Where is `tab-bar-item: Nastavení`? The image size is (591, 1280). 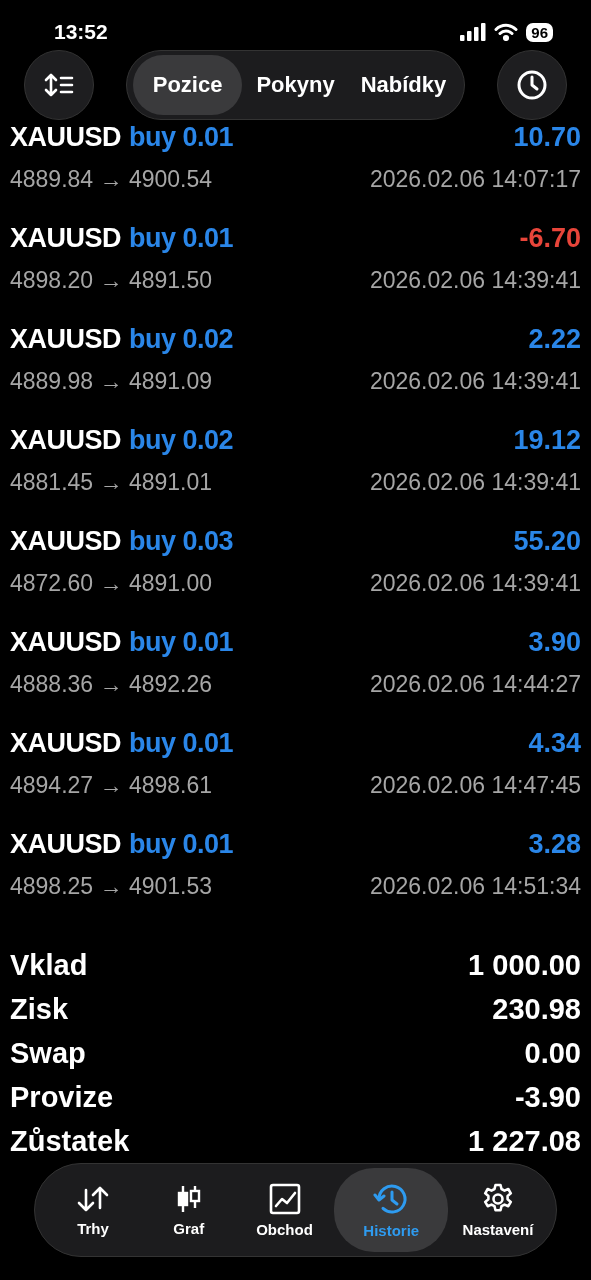
tab-bar-item: Nastavení is located at coordinates (498, 1210).